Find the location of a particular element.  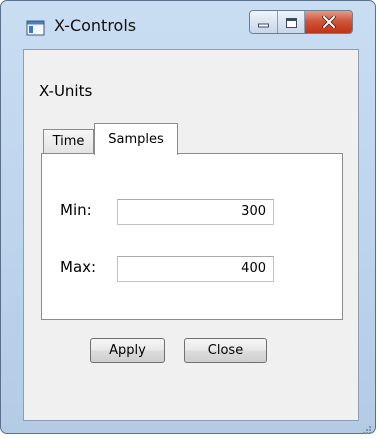

minimize-icon is located at coordinates (263, 22).